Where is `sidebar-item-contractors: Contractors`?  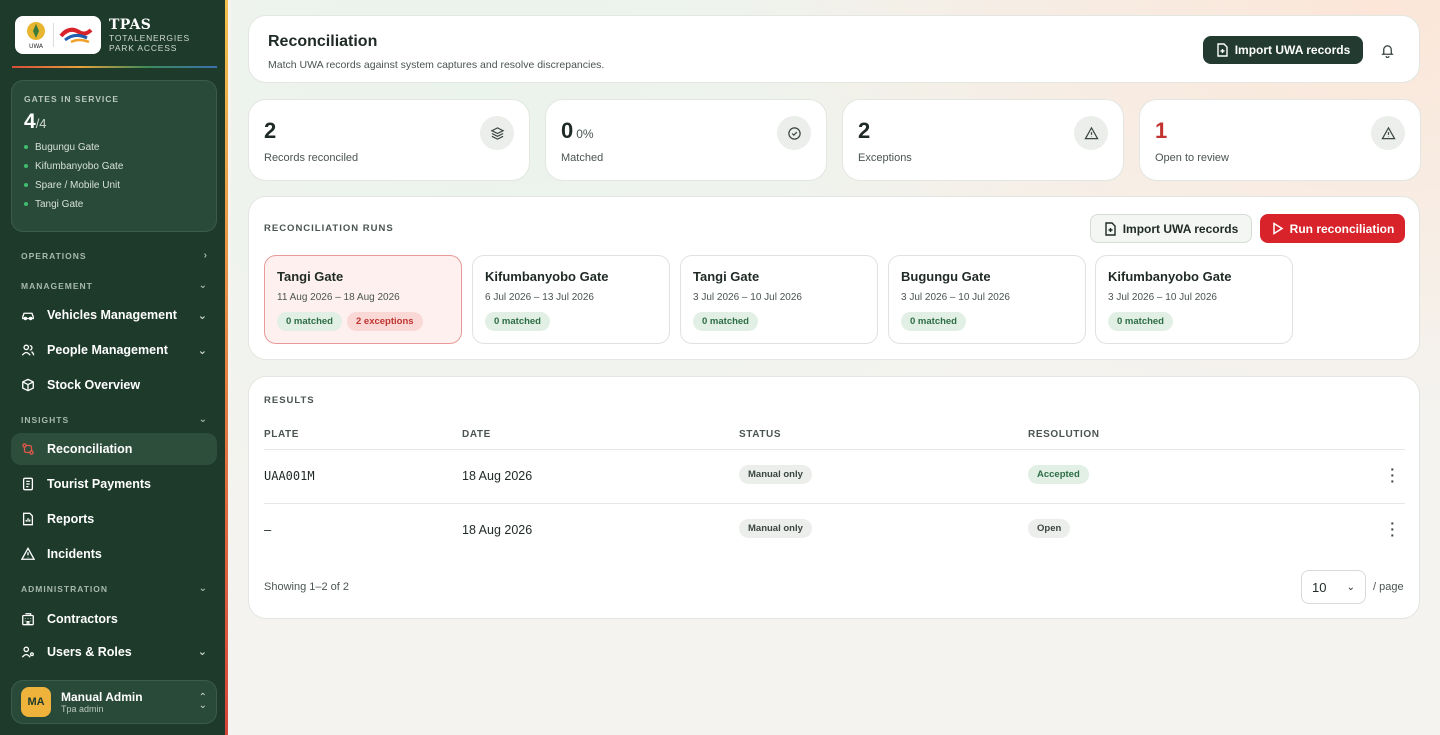
sidebar-item-contractors: Contractors is located at coordinates (114, 619).